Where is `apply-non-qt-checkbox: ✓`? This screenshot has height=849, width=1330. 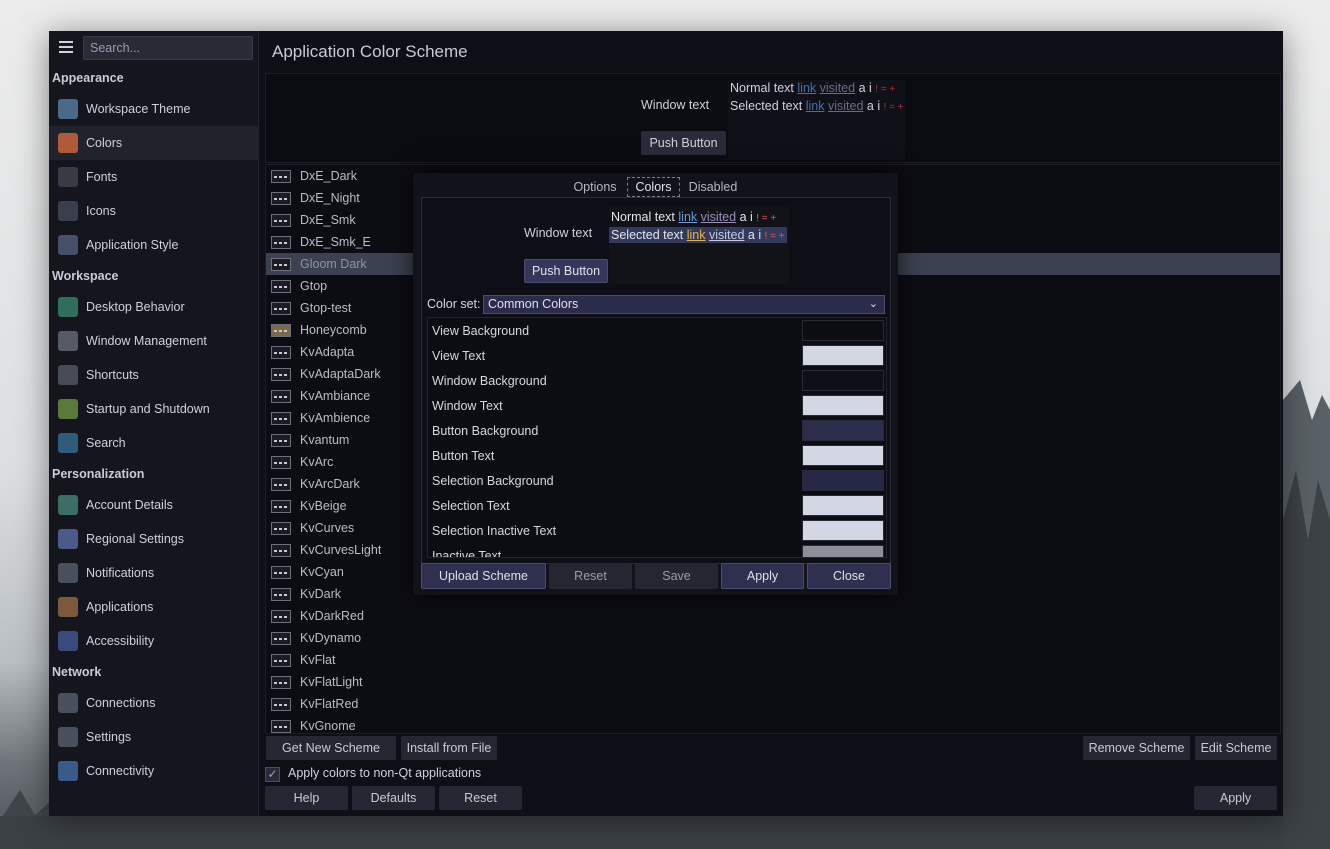
apply-non-qt-checkbox: ✓ is located at coordinates (272, 774).